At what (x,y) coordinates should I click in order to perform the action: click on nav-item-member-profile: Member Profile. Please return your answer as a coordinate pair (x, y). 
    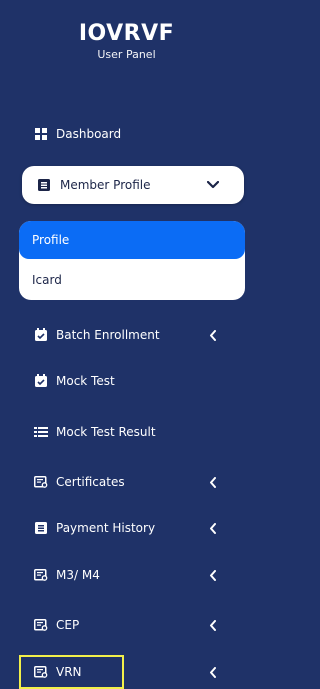
    Looking at the image, I should click on (133, 185).